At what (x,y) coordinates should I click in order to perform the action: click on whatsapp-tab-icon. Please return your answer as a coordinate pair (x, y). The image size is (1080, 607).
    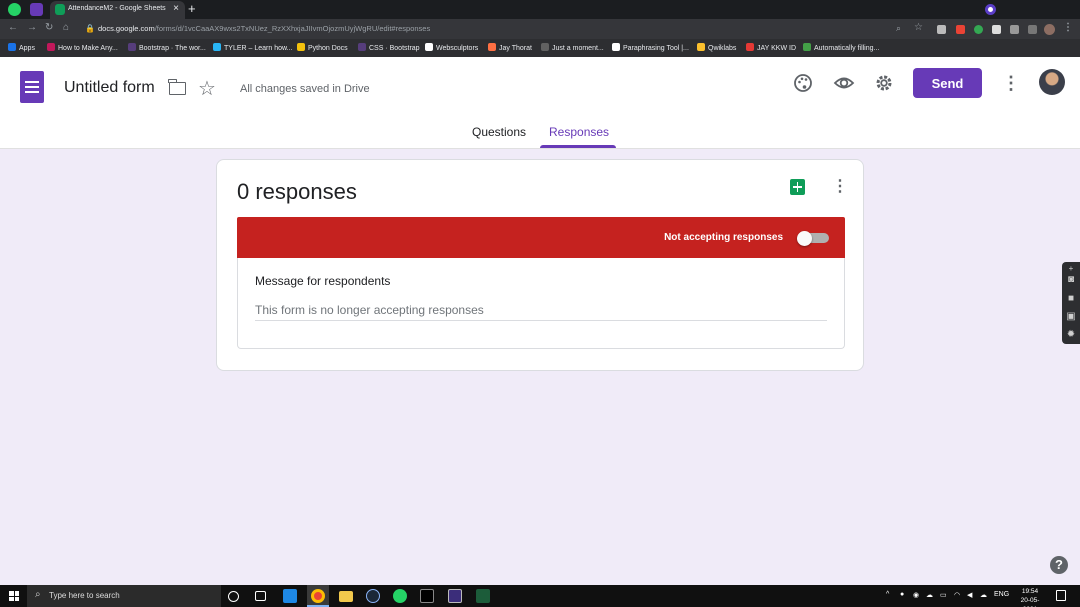
    Looking at the image, I should click on (14, 9).